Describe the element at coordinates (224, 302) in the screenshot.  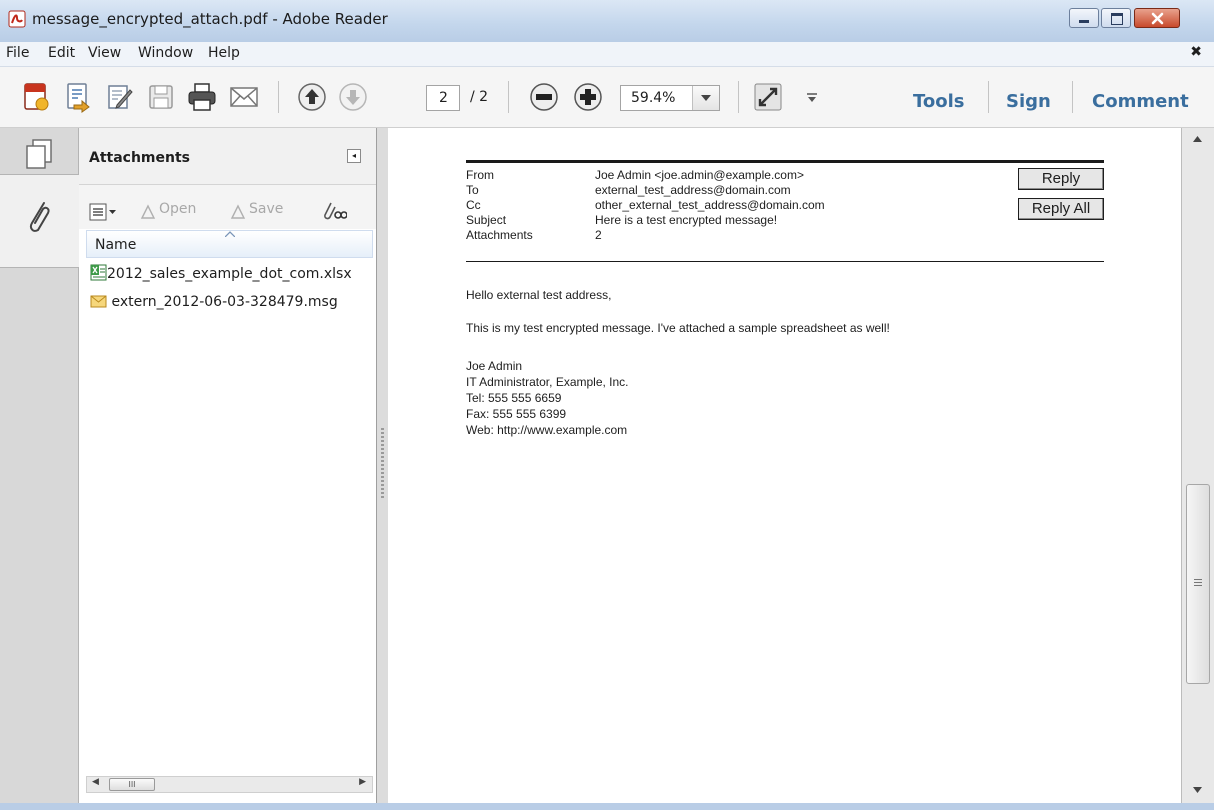
I see `attachment-filename: extern_2012-06-03-328479.msg` at that location.